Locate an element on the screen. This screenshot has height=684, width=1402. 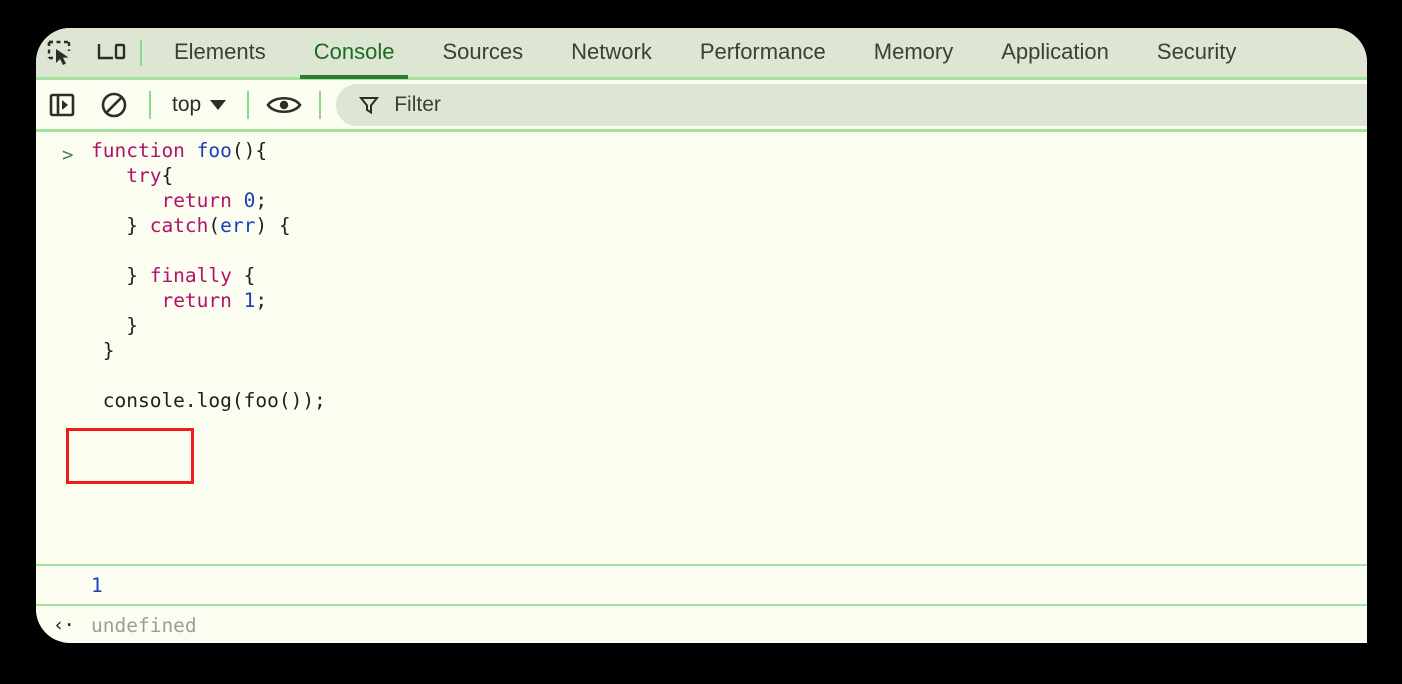
tab-elements: Elements is located at coordinates (220, 53).